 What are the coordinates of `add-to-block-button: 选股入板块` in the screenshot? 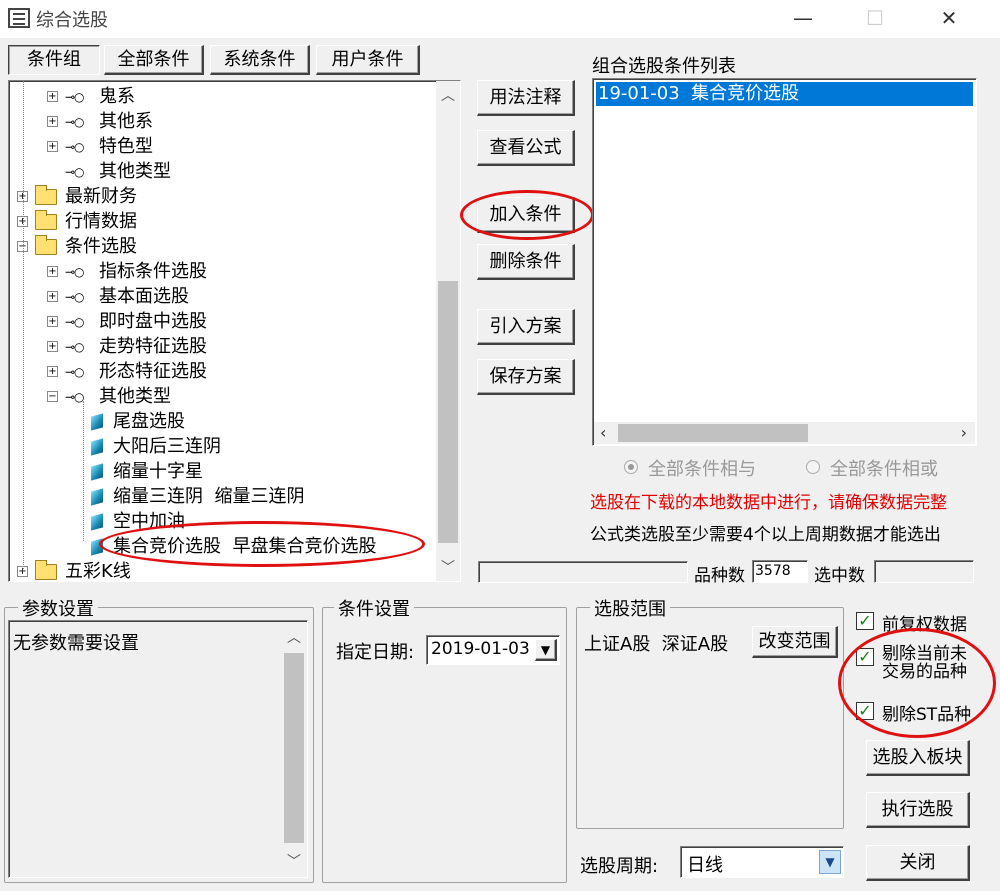 It's located at (918, 758).